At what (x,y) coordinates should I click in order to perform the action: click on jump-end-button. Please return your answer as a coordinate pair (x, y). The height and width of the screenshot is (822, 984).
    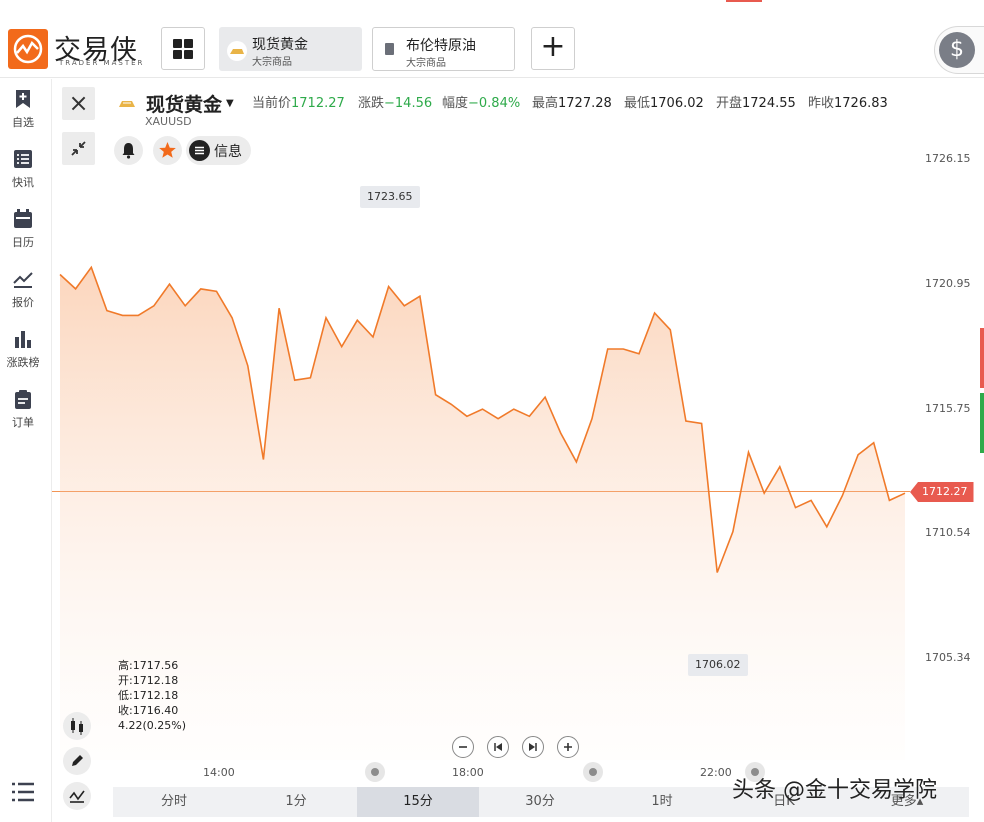
    Looking at the image, I should click on (533, 747).